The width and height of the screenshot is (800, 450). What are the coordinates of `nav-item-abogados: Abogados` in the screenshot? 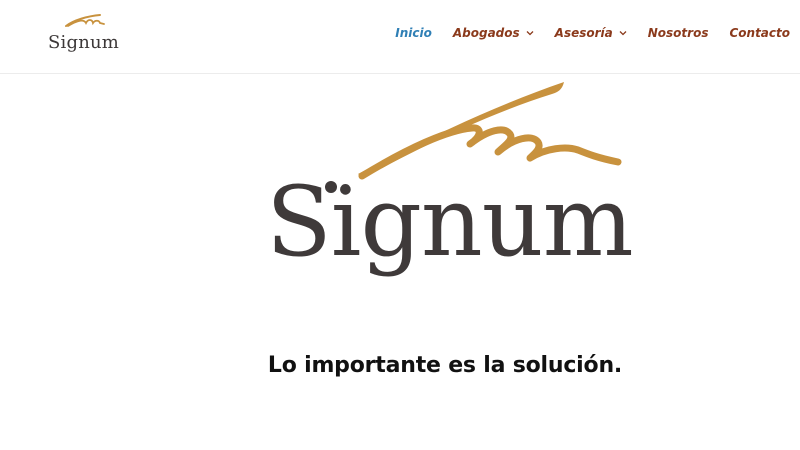 It's located at (493, 33).